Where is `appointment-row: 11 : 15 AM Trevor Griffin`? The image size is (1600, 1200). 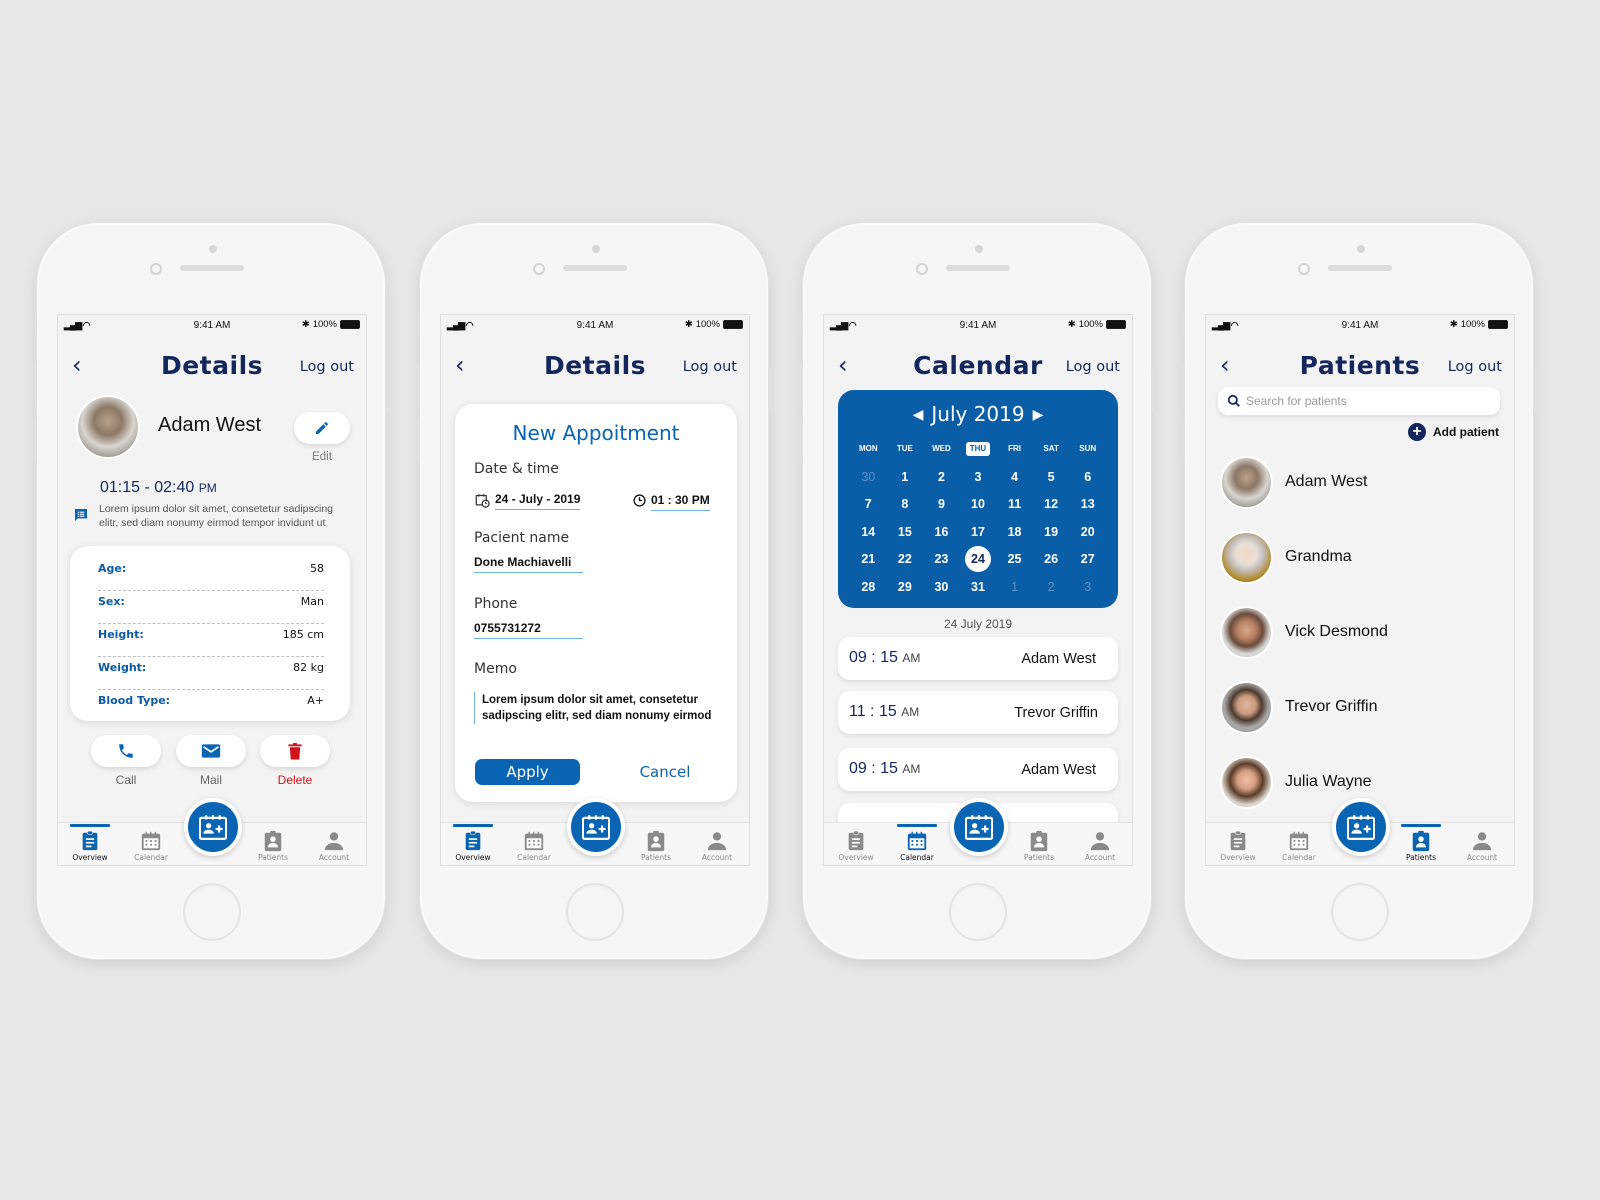 appointment-row: 11 : 15 AM Trevor Griffin is located at coordinates (978, 712).